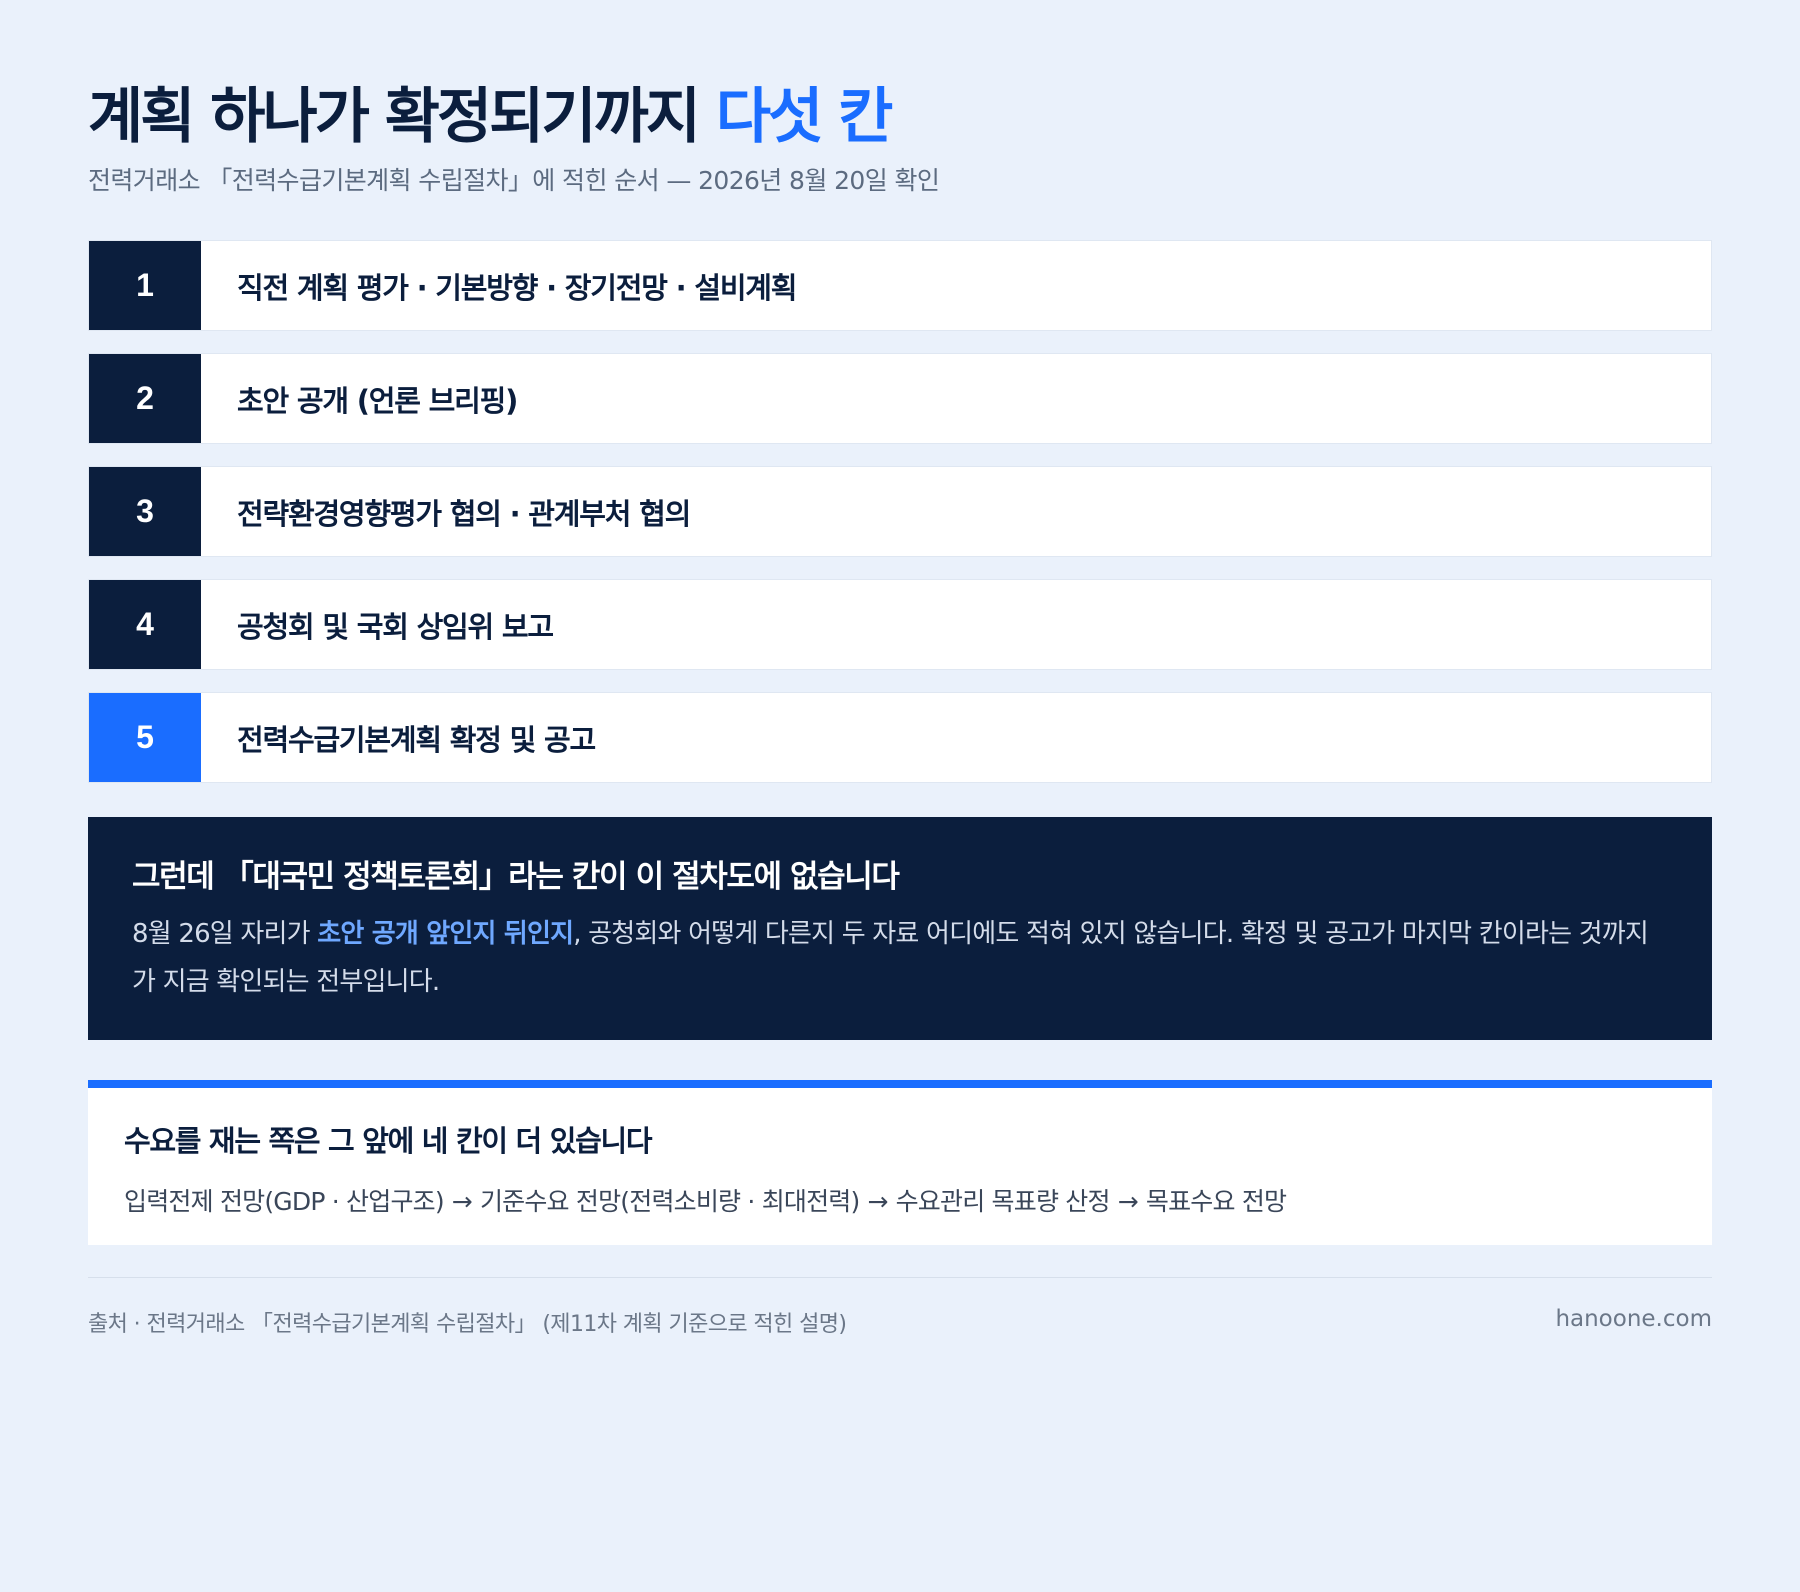  Describe the element at coordinates (225, 934) in the screenshot. I see `notice-body-before: 8월 26일 자리가` at that location.